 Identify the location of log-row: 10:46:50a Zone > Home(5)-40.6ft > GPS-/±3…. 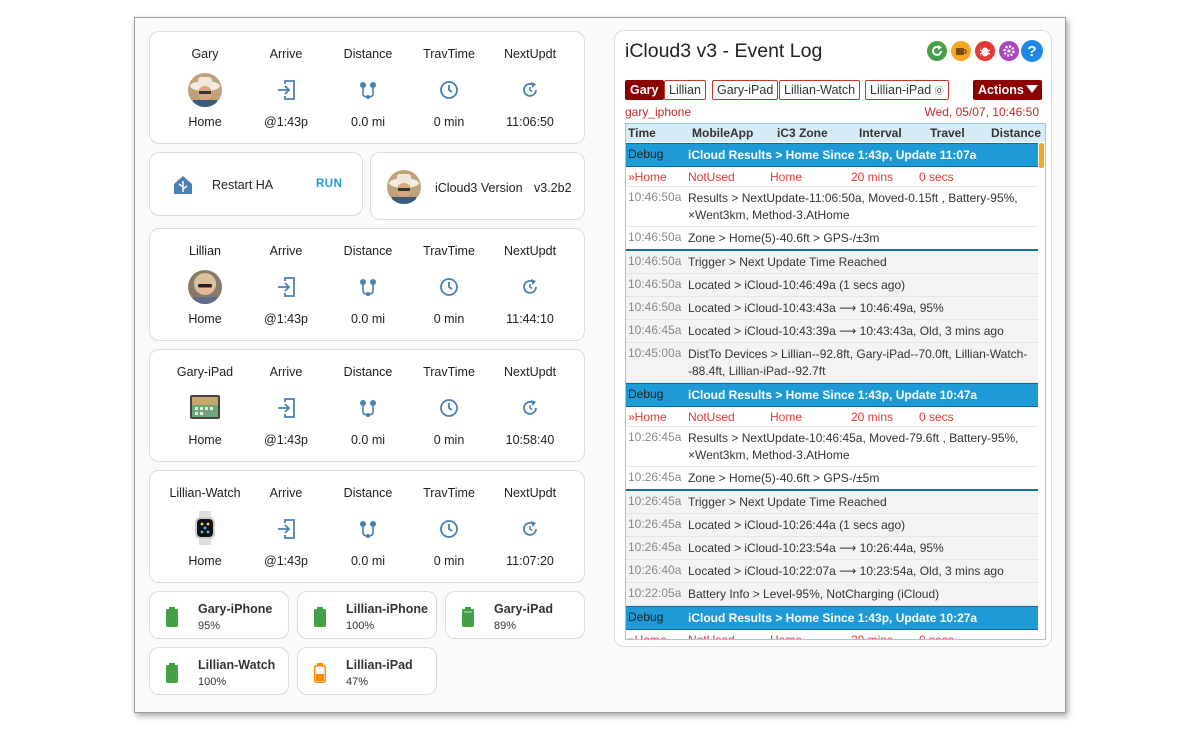
(832, 239).